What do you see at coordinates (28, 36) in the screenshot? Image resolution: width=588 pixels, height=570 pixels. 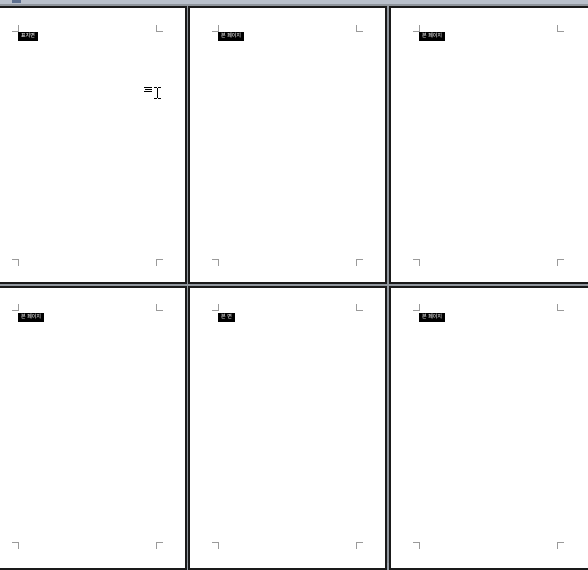 I see `page-label: 표지면` at bounding box center [28, 36].